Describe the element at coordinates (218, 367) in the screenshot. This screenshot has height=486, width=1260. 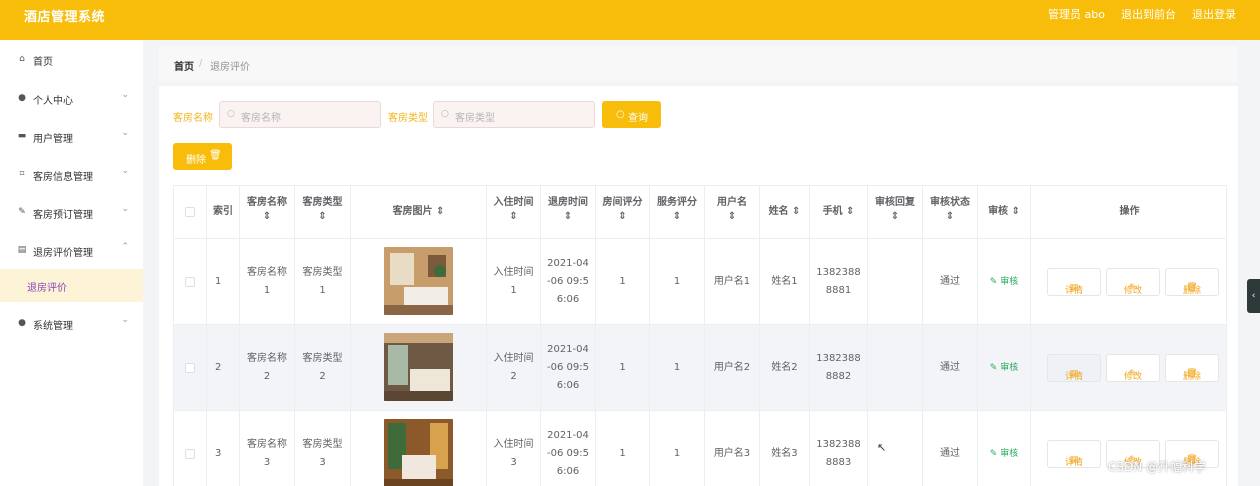
I see `cell-index: 2` at that location.